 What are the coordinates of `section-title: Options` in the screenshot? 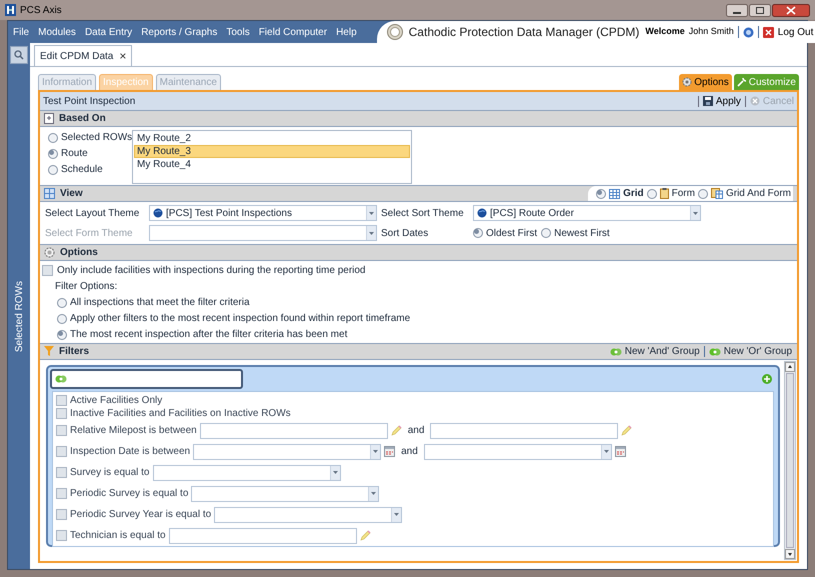 It's located at (79, 253).